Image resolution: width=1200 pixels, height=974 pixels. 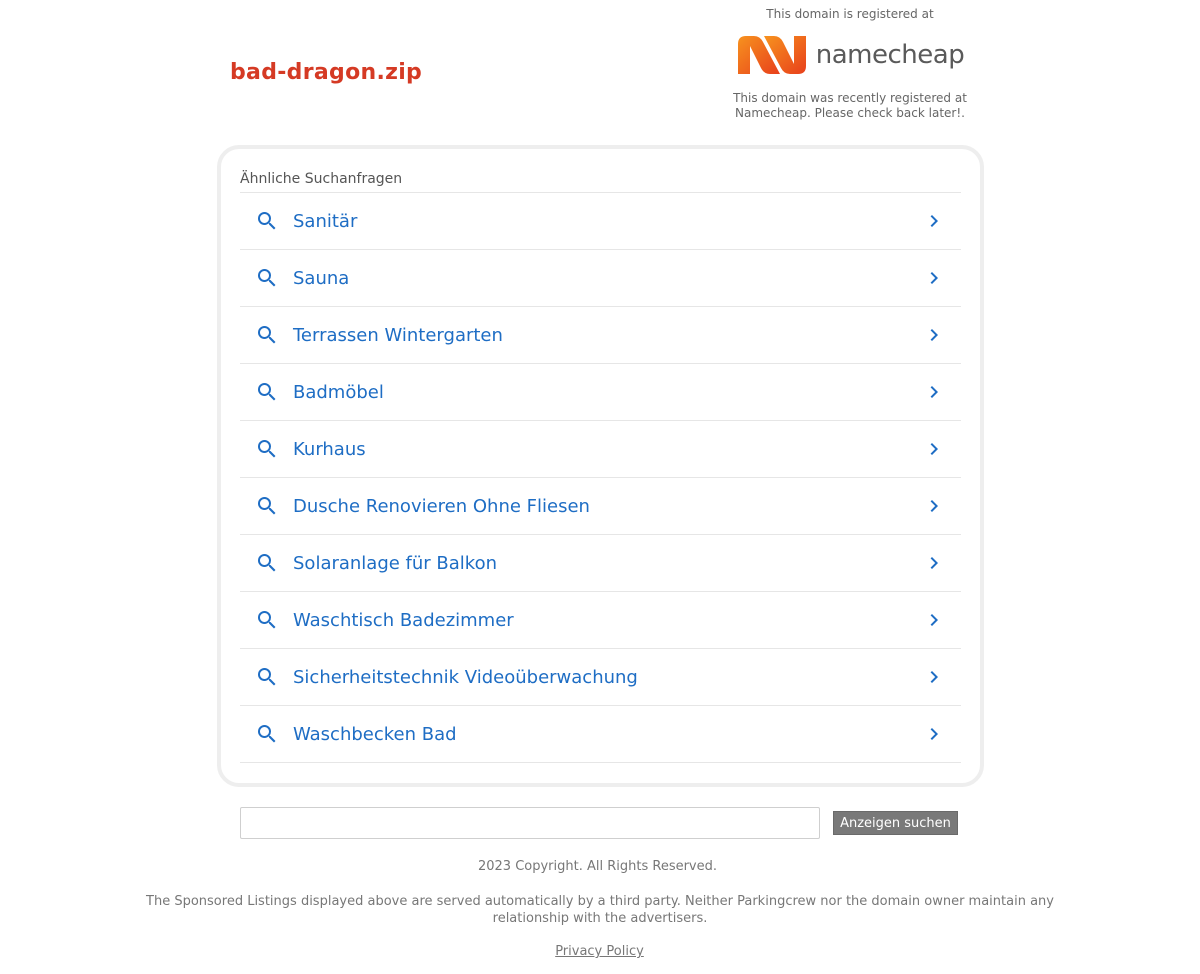 What do you see at coordinates (395, 563) in the screenshot?
I see `related-search-label: Solaranlage für Balkon` at bounding box center [395, 563].